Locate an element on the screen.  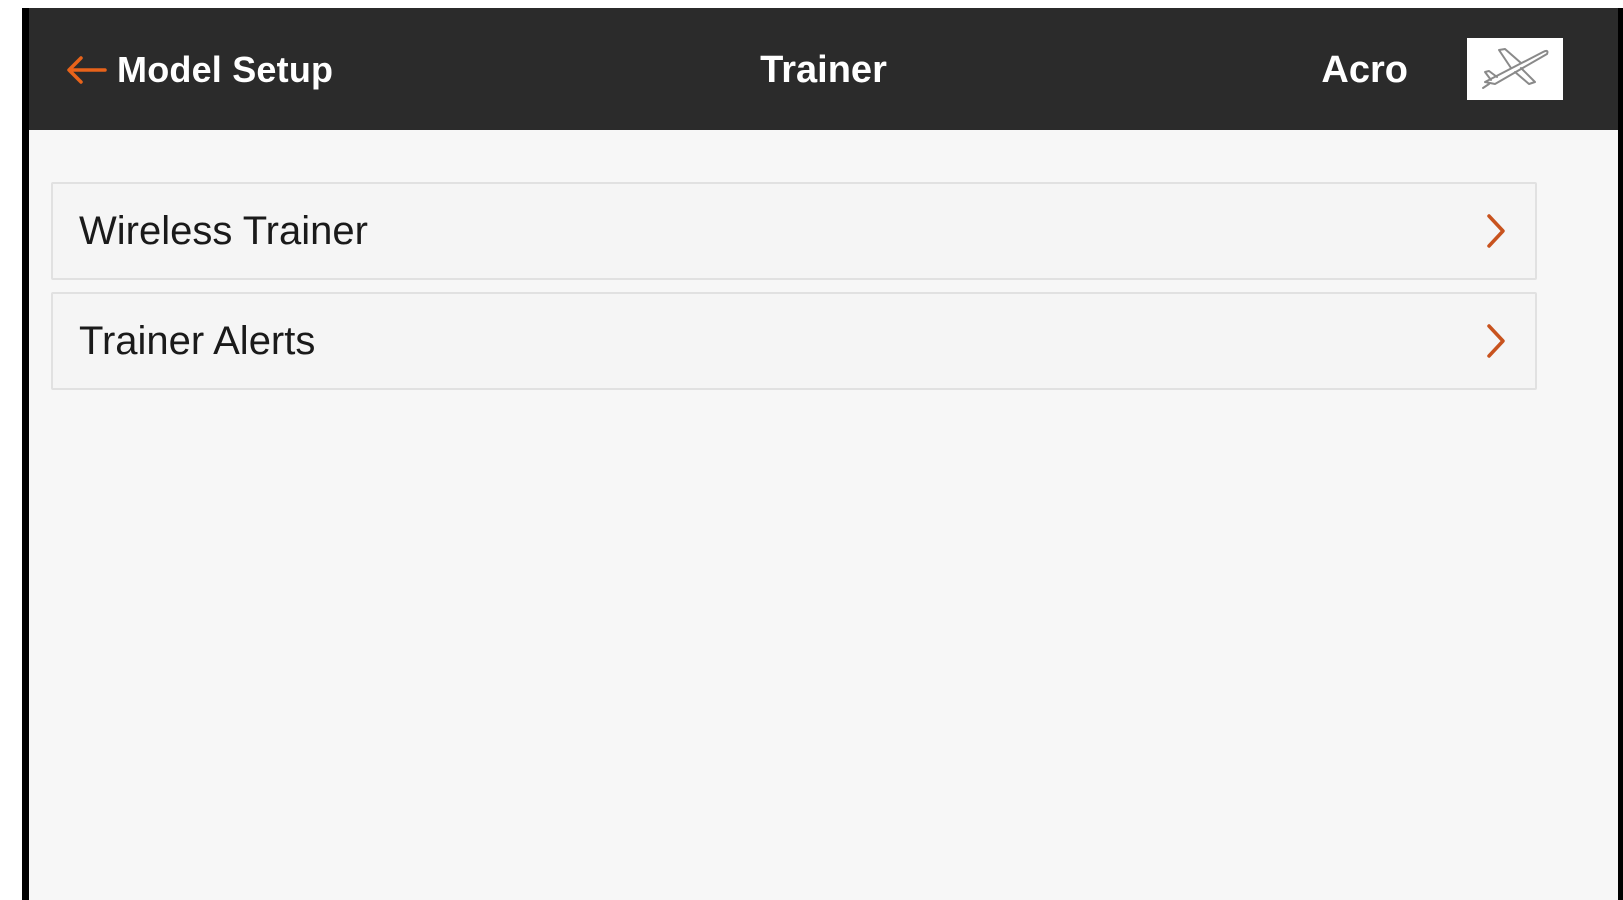
menu-item-label: Trainer Alerts is located at coordinates (197, 341).